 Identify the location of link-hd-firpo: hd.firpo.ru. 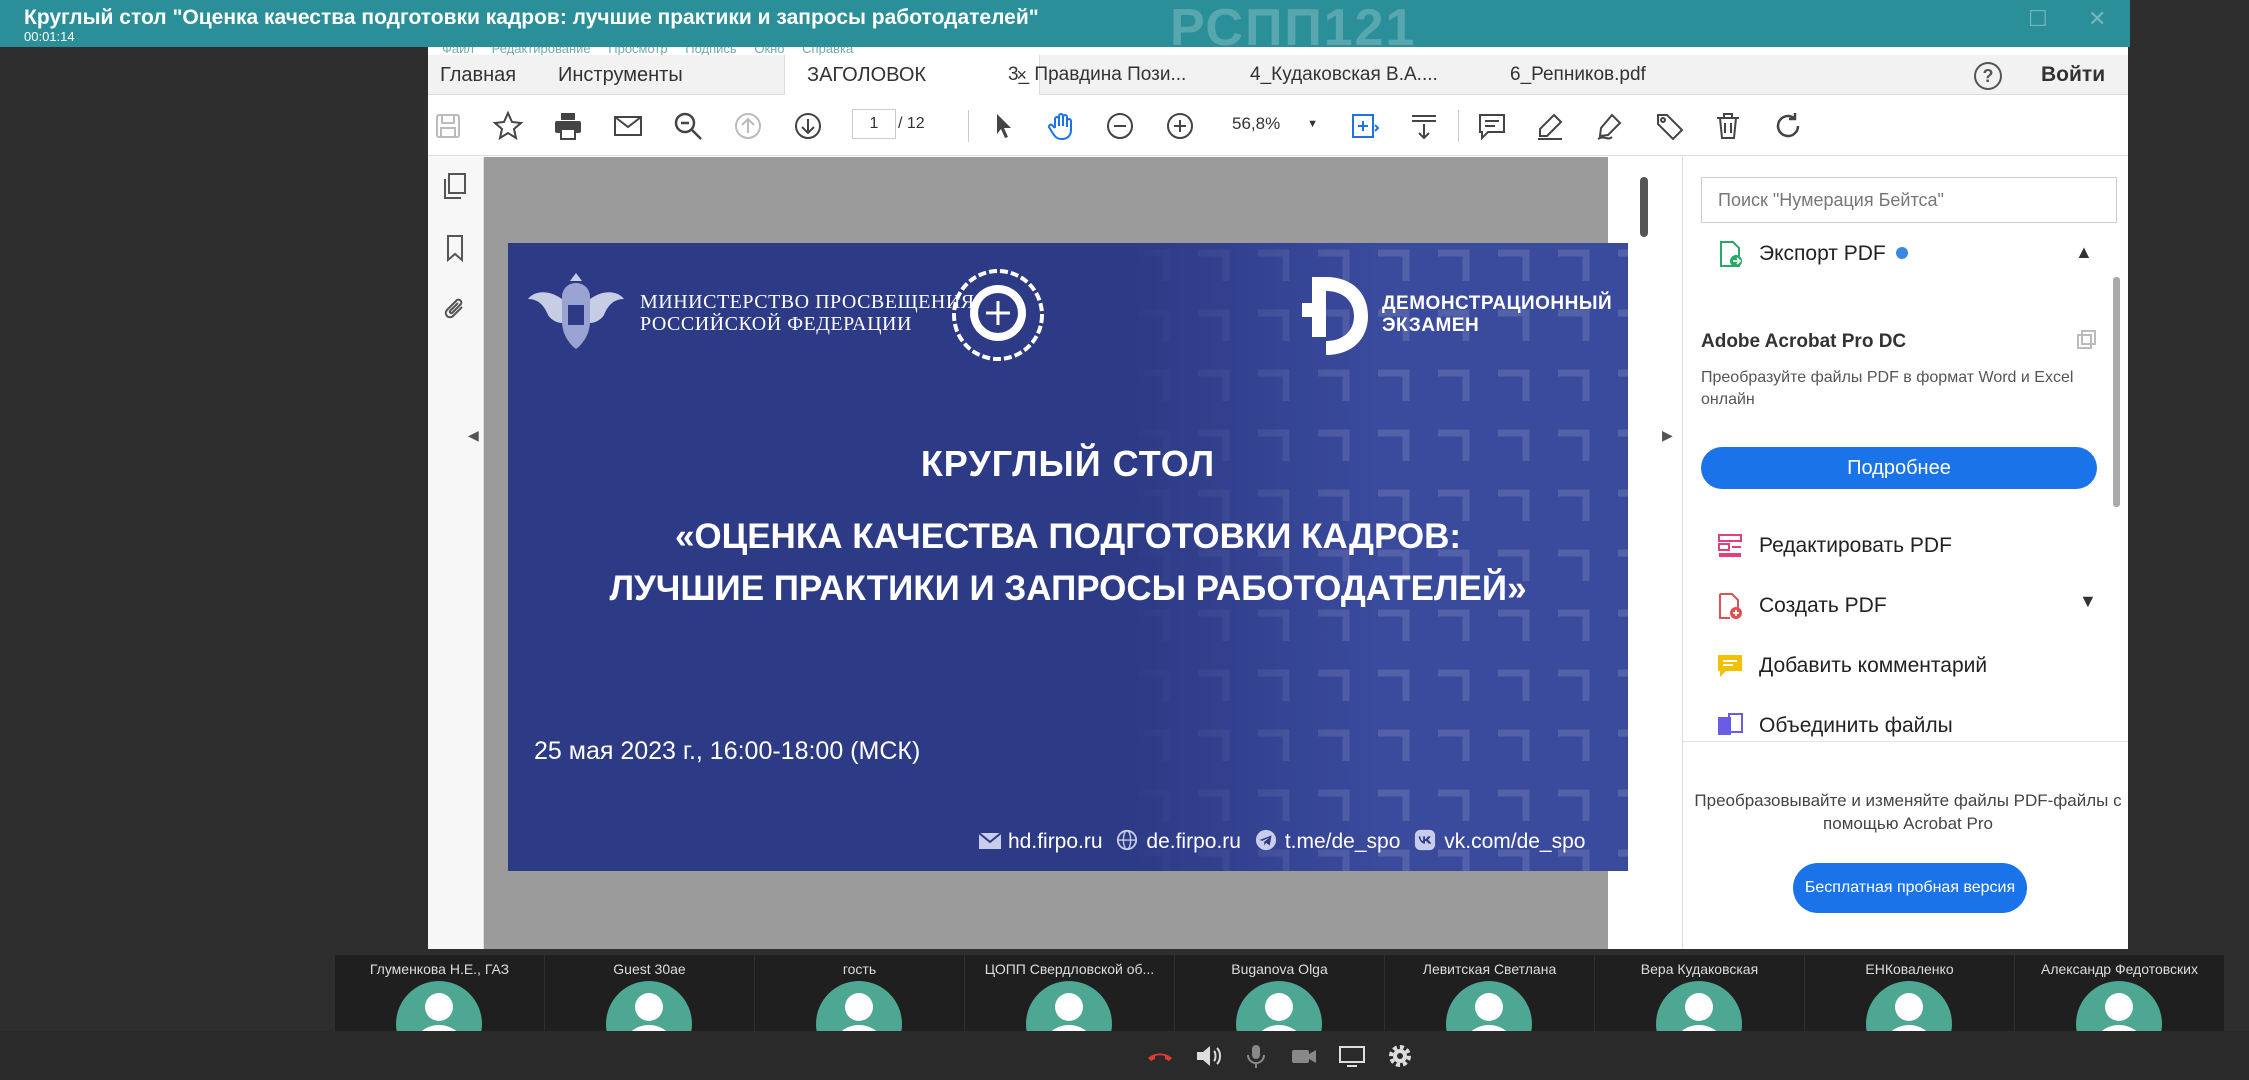
(1055, 841).